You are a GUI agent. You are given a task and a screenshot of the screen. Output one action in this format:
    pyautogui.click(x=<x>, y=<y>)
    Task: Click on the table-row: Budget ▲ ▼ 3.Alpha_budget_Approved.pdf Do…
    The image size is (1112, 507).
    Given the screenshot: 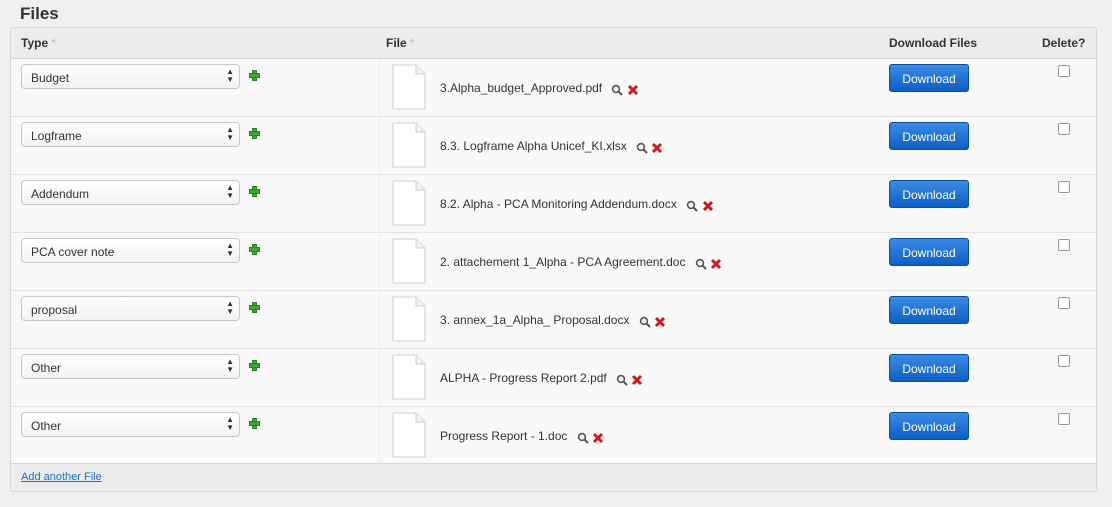 What is the action you would take?
    pyautogui.click(x=553, y=88)
    